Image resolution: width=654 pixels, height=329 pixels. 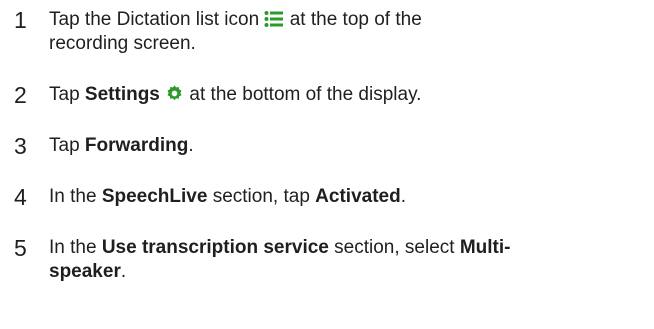 What do you see at coordinates (329, 146) in the screenshot?
I see `step-text: Tap Forwarding.` at bounding box center [329, 146].